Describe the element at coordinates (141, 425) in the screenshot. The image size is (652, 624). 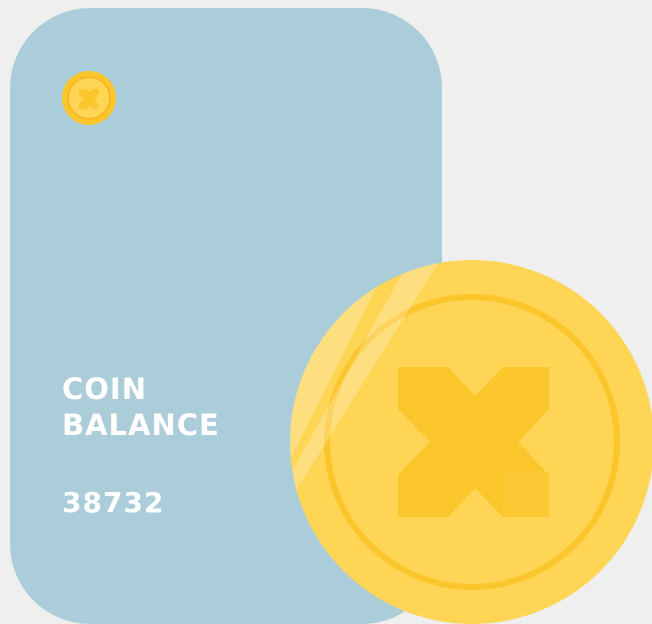
I see `coin-balance-title-line-2: BALANCE` at that location.